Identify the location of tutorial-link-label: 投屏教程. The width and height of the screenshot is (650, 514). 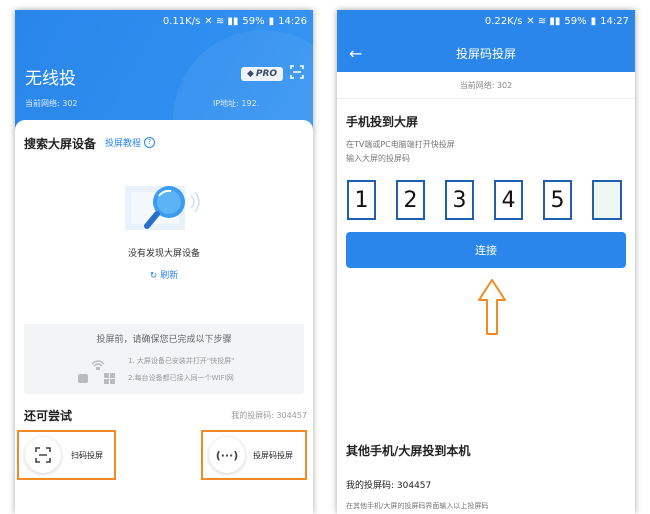
(123, 144).